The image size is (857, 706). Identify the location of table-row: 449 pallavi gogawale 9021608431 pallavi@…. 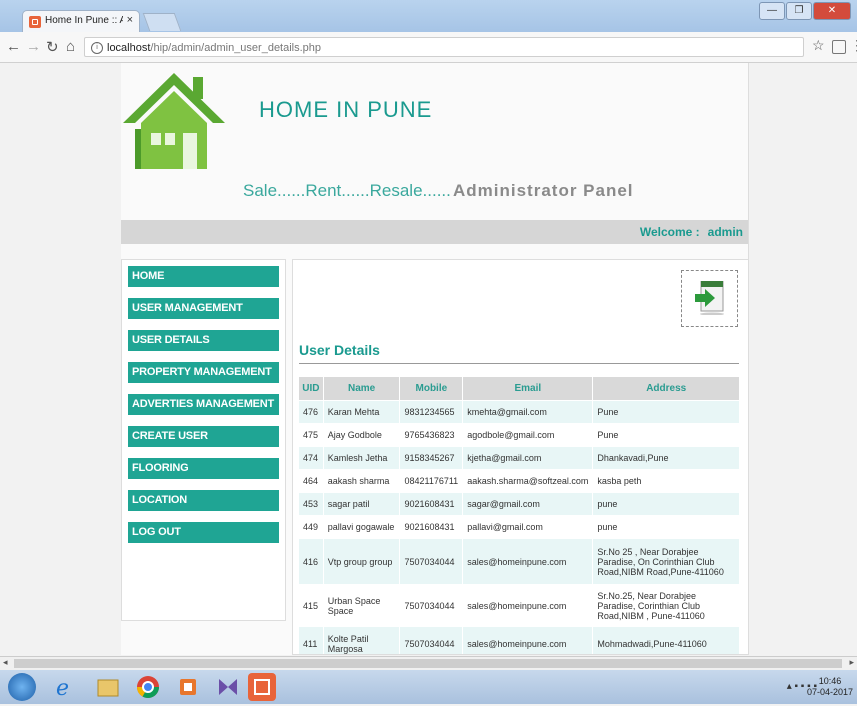
(519, 527).